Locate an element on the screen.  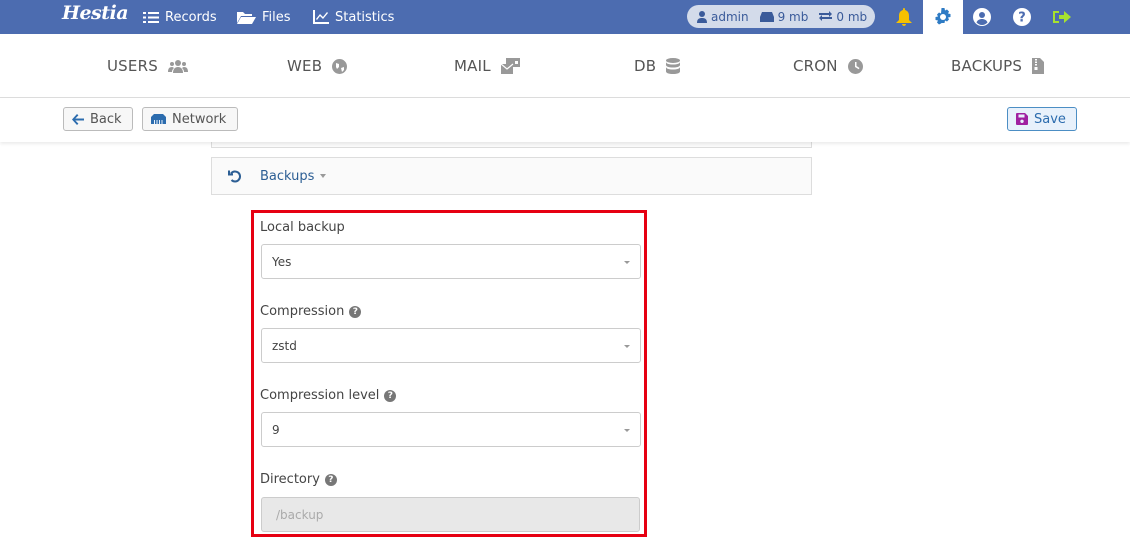
local-backup-label-text: Local backup is located at coordinates (302, 227).